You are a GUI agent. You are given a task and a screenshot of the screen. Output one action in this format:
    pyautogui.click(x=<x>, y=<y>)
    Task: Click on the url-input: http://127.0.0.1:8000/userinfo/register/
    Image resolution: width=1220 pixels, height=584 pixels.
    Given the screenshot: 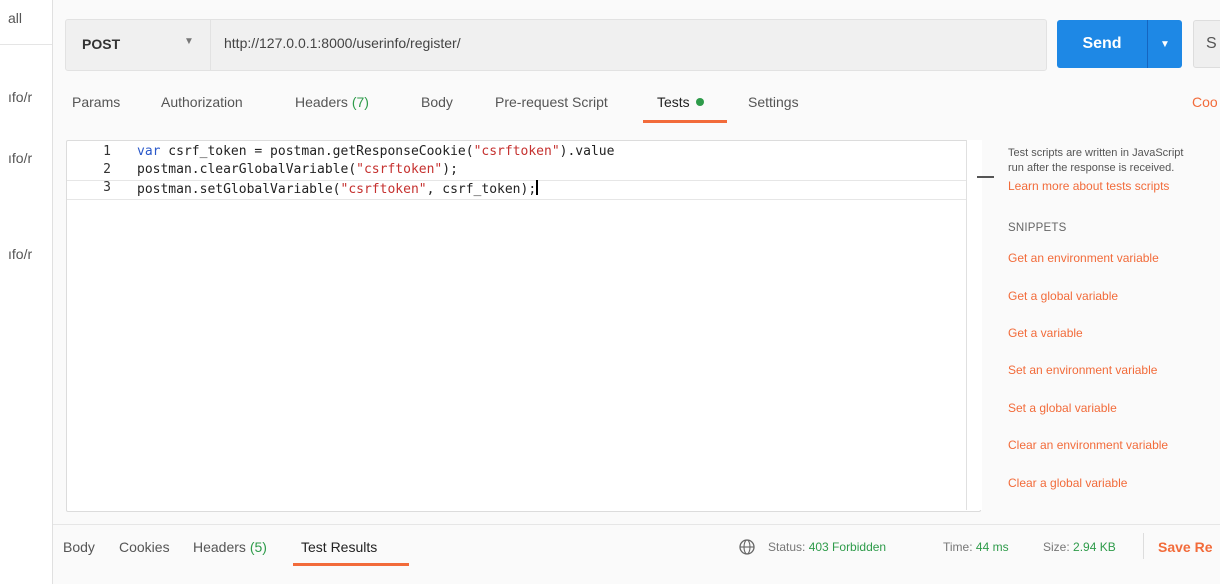 What is the action you would take?
    pyautogui.click(x=342, y=43)
    